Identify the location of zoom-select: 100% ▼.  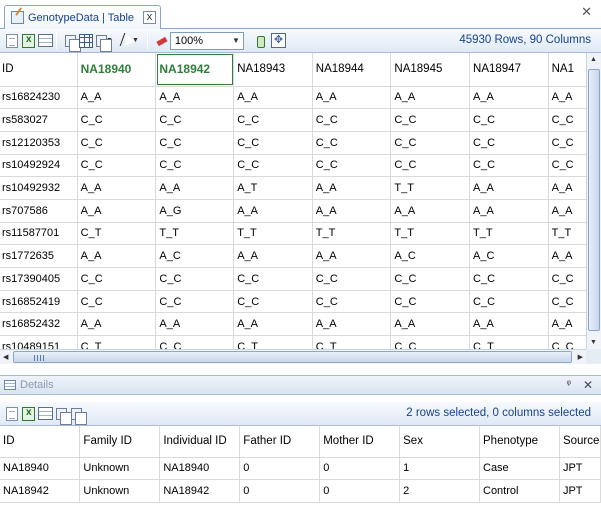
(206, 40).